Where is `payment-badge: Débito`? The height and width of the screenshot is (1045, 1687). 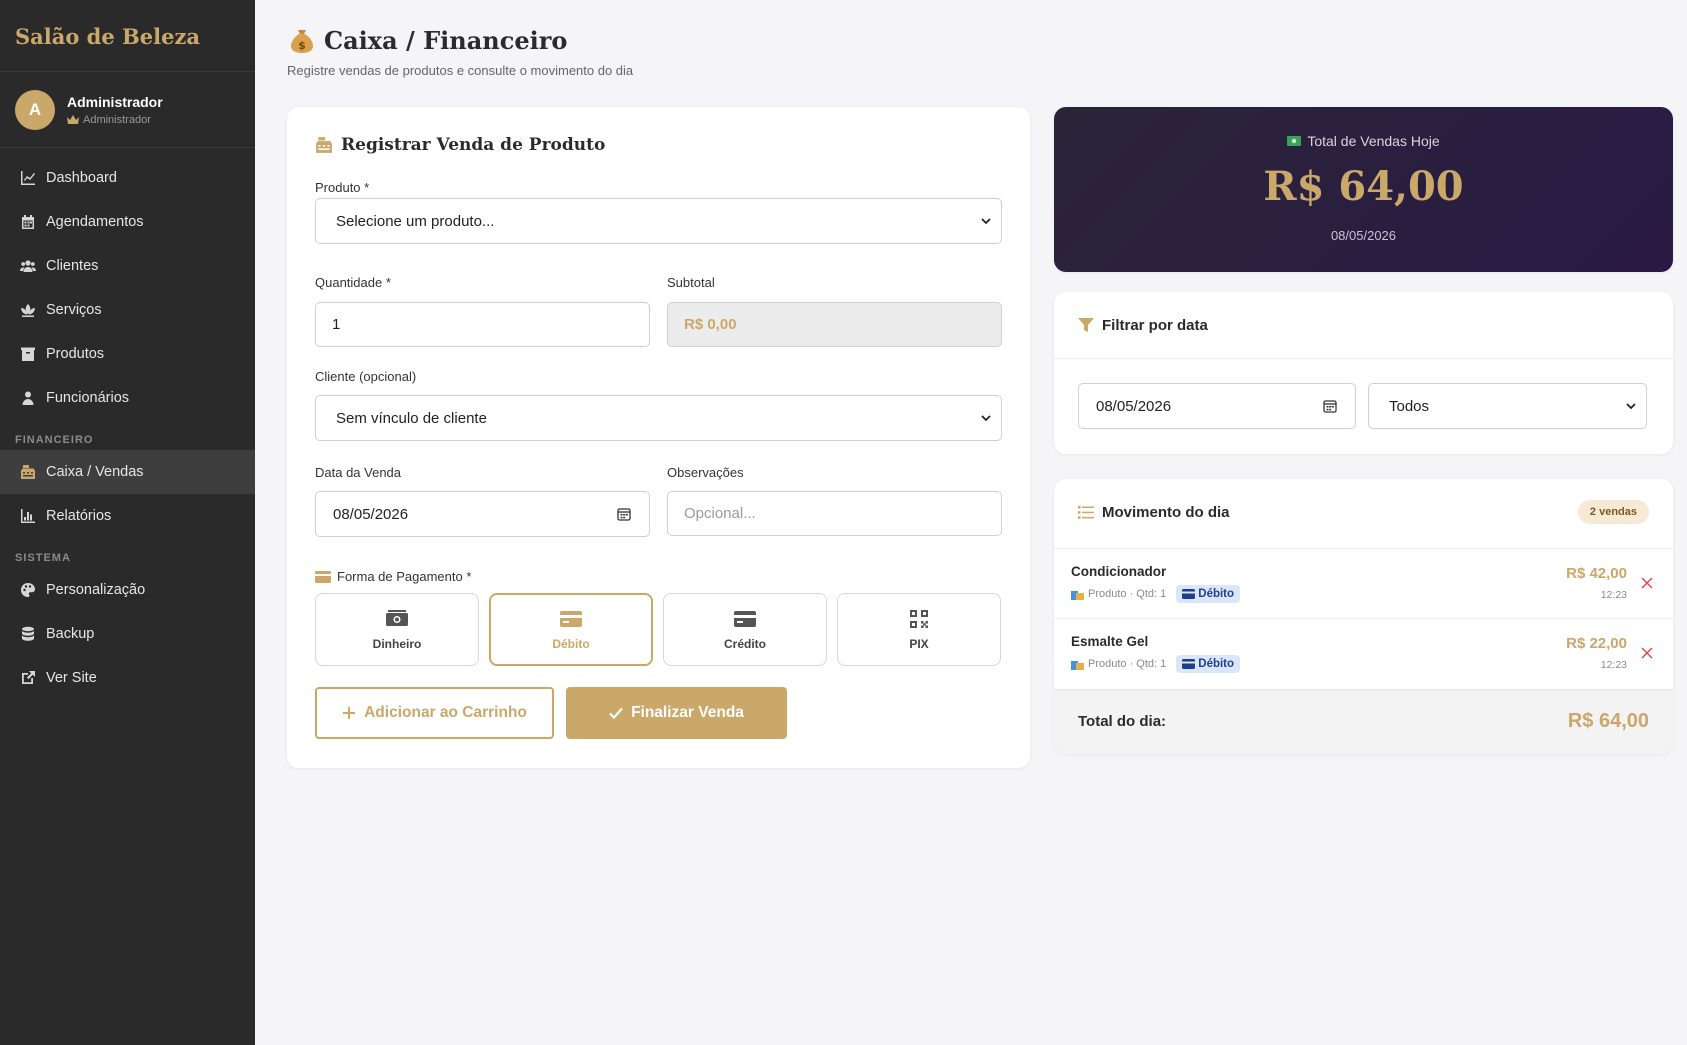 payment-badge: Débito is located at coordinates (1208, 664).